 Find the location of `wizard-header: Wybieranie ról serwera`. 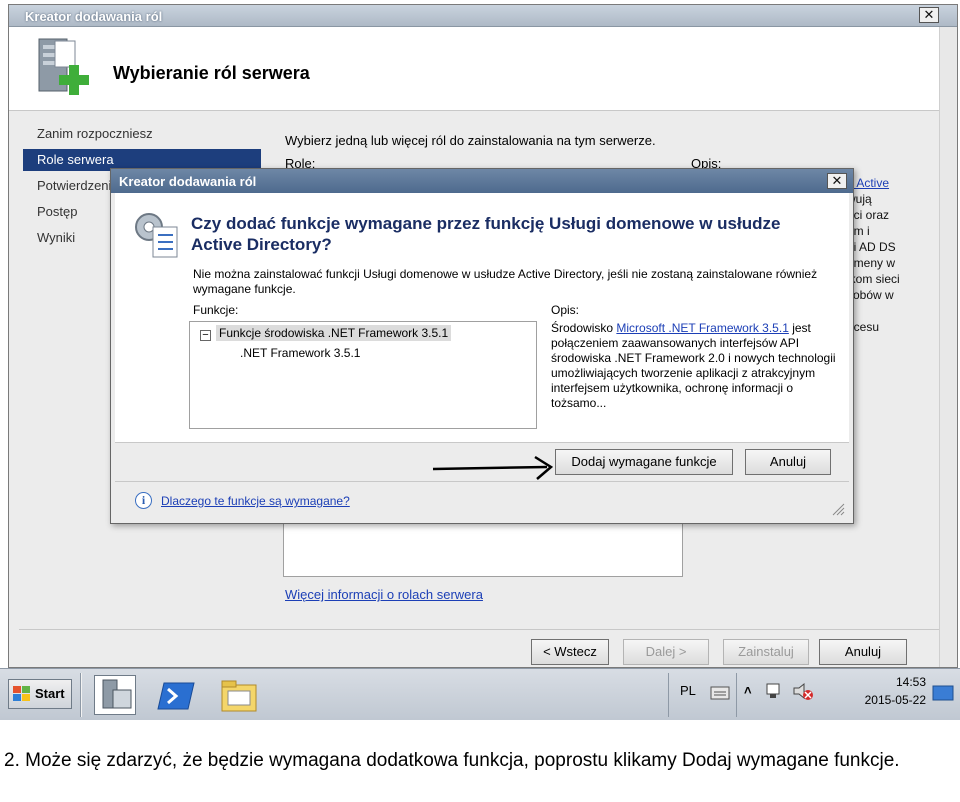

wizard-header: Wybieranie ról serwera is located at coordinates (483, 69).